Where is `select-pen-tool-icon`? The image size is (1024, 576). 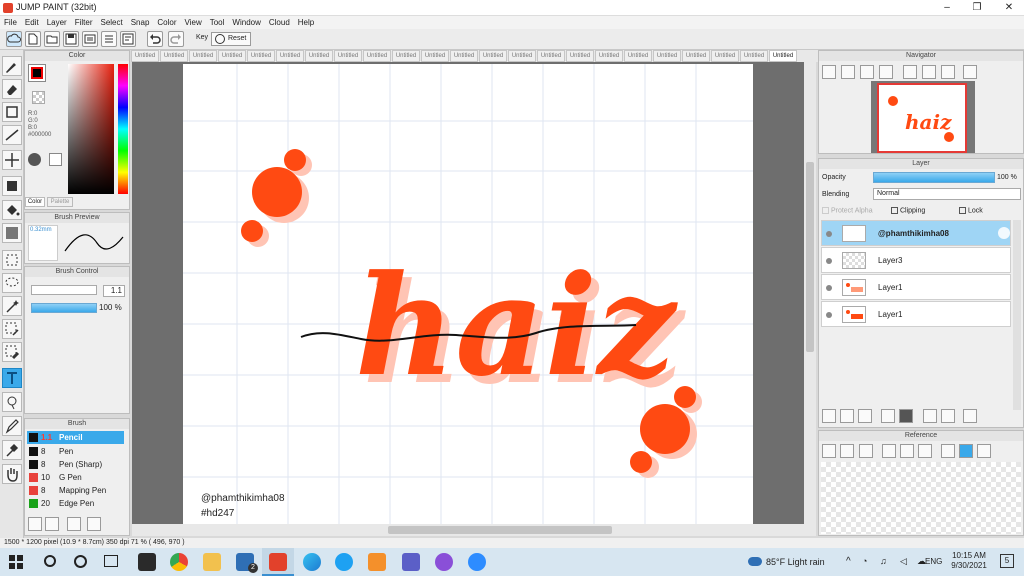
select-pen-tool-icon is located at coordinates (12, 329).